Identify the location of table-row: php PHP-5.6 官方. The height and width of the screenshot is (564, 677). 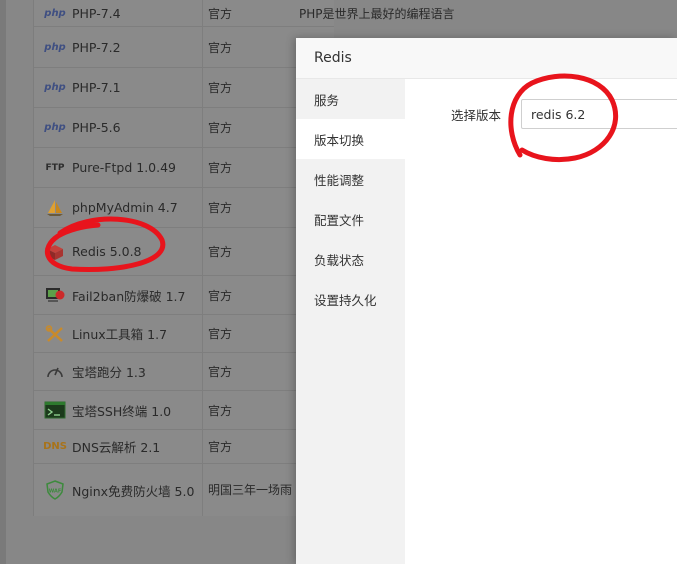
(184, 128).